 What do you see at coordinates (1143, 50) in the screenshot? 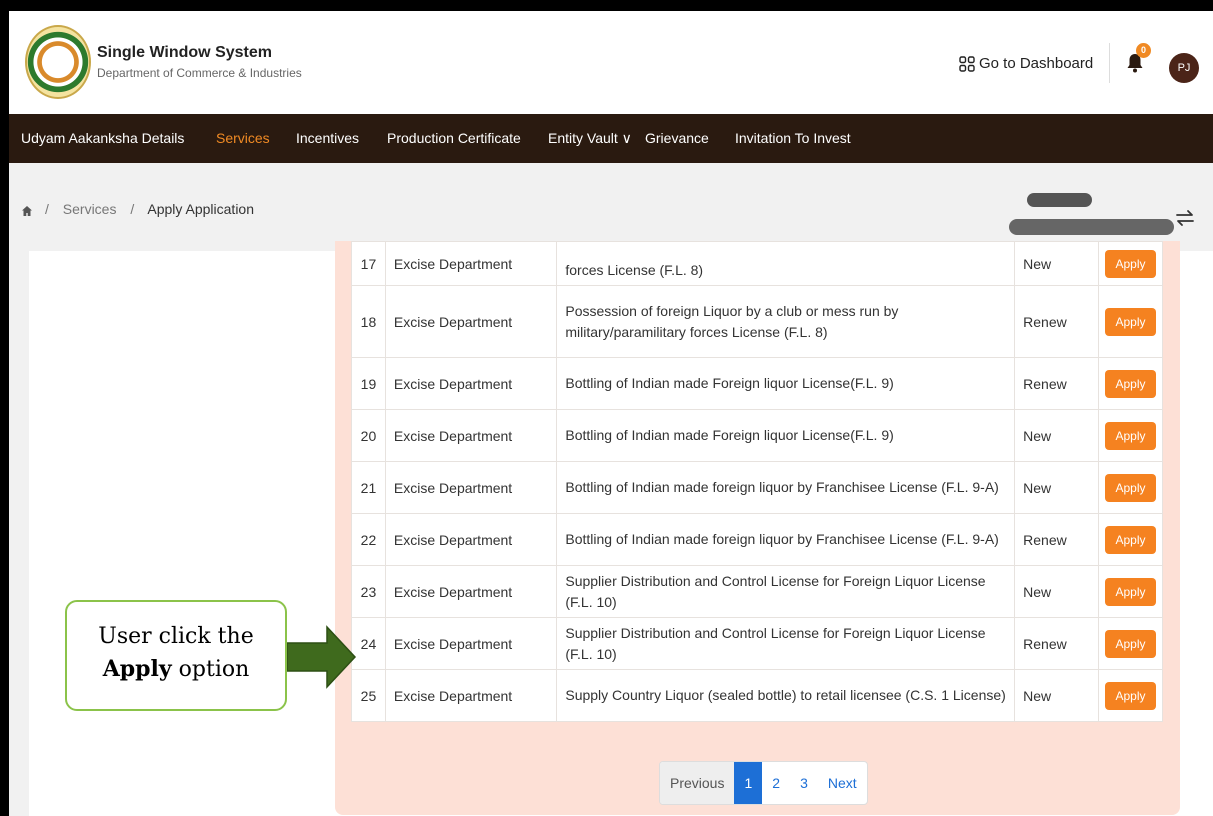
I see `notification-badge: 0` at bounding box center [1143, 50].